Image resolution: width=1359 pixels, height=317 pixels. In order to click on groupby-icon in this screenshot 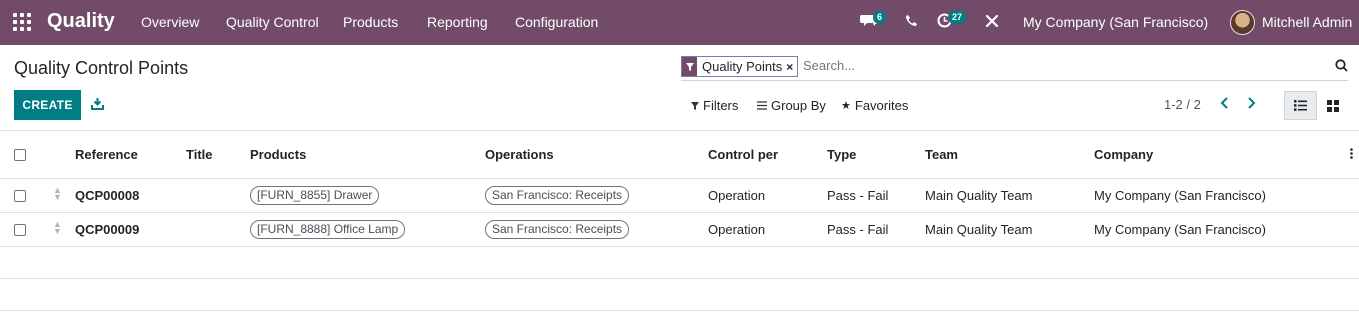, I will do `click(762, 105)`.